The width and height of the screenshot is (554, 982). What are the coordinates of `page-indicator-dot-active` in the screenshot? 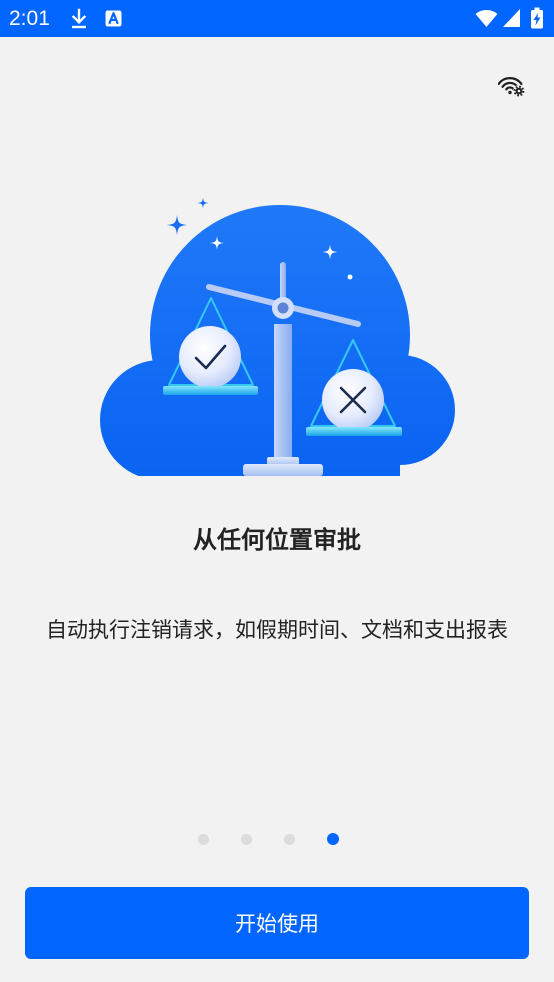 It's located at (333, 839).